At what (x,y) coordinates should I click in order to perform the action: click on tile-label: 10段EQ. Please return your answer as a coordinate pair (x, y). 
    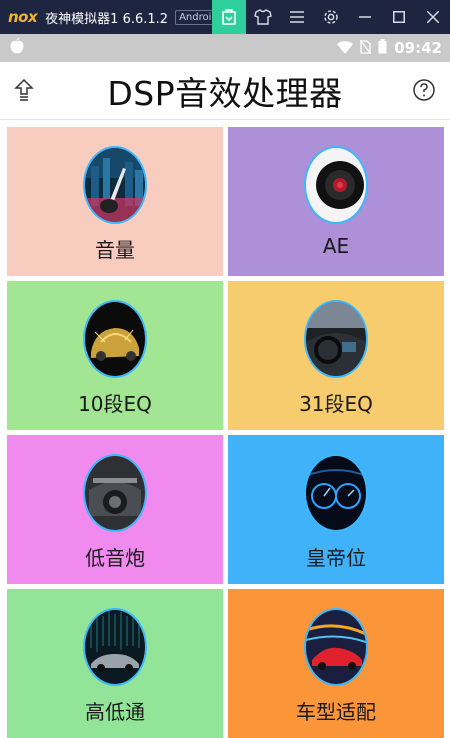
    Looking at the image, I should click on (115, 404).